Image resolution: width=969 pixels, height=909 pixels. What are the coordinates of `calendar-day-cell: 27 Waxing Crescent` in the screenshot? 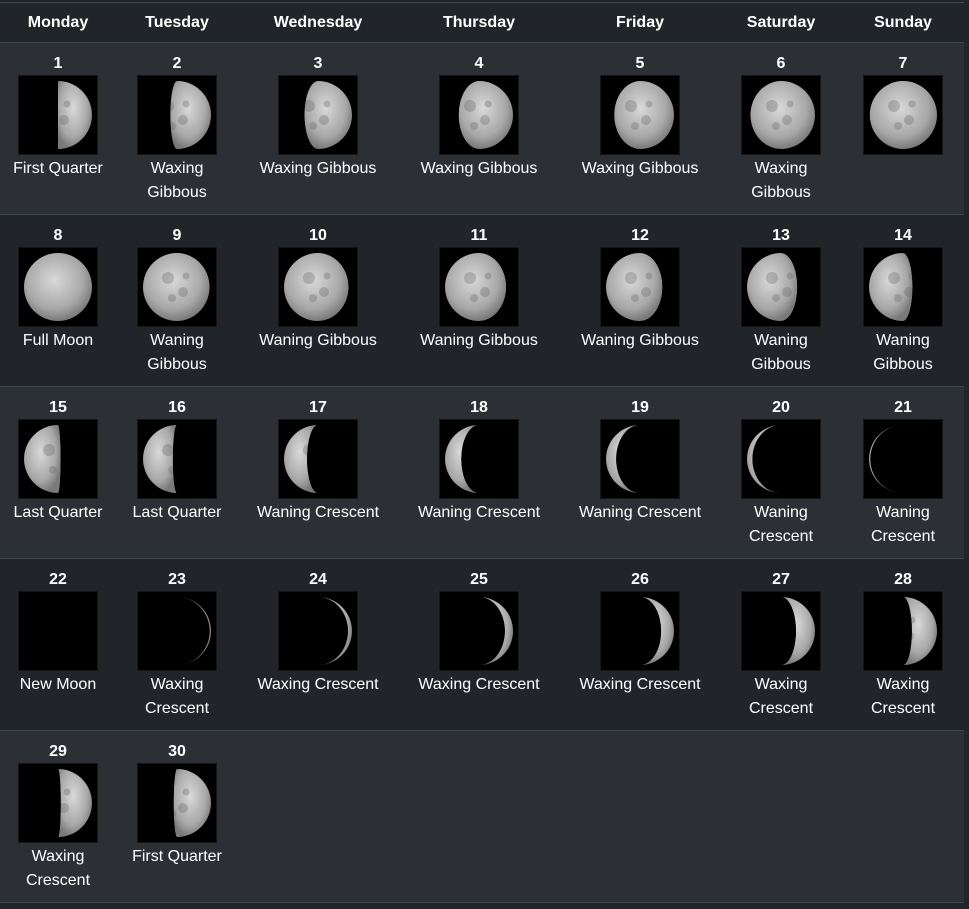 It's located at (781, 644).